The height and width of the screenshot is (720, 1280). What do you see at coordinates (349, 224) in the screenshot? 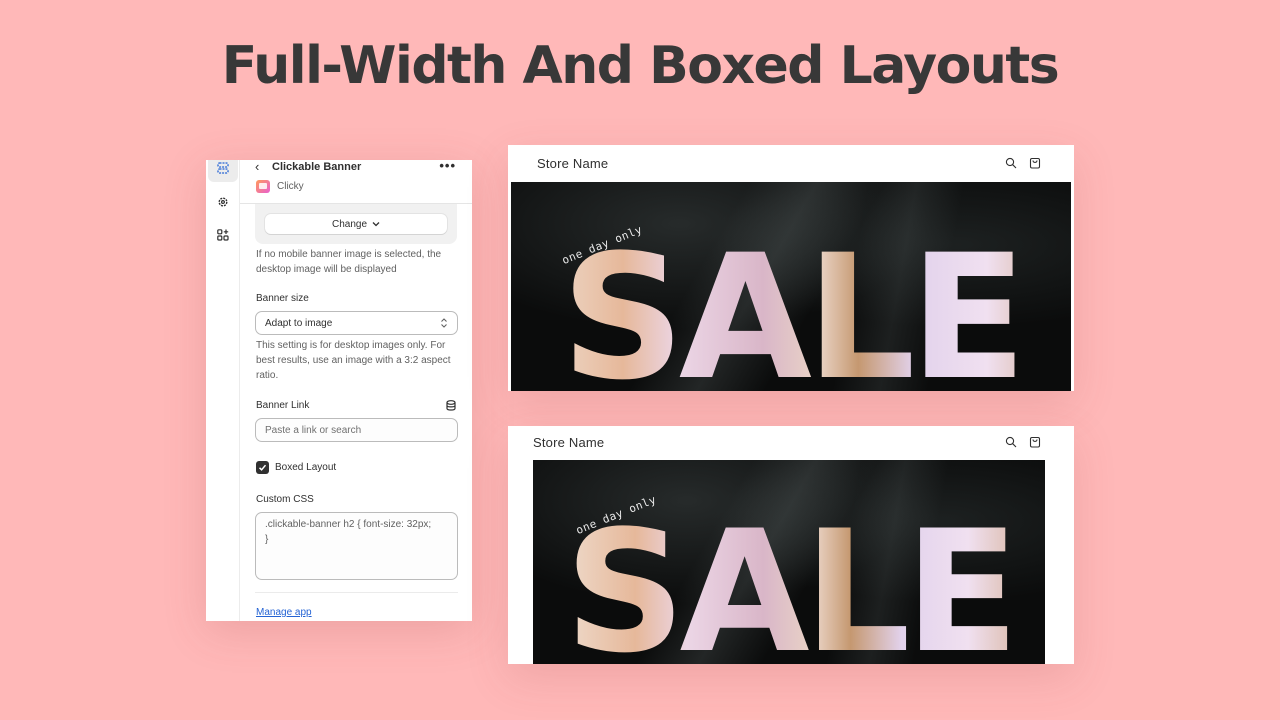
I see `change-button-label: Change` at bounding box center [349, 224].